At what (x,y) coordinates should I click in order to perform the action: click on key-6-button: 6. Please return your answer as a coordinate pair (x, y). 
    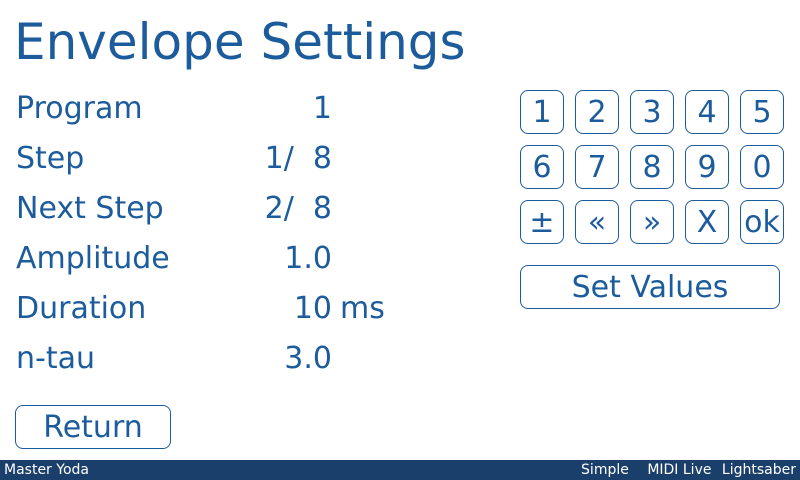
    Looking at the image, I should click on (542, 167).